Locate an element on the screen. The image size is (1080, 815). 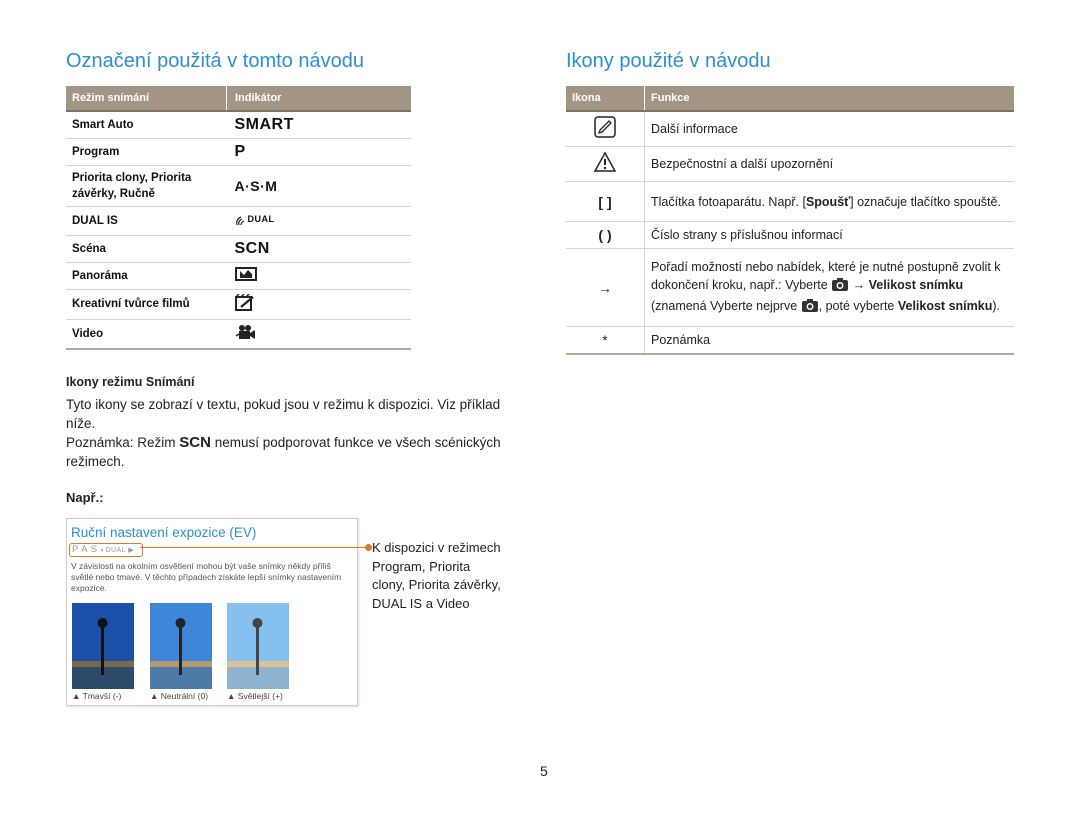
indicator-scene: SCN is located at coordinates (318, 249).